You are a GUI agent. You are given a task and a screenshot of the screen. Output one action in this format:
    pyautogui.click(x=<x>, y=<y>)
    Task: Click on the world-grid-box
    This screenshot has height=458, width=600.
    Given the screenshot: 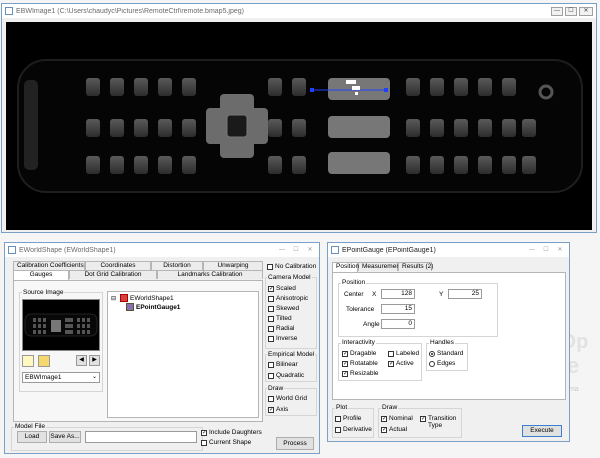 What is the action you would take?
    pyautogui.click(x=271, y=398)
    